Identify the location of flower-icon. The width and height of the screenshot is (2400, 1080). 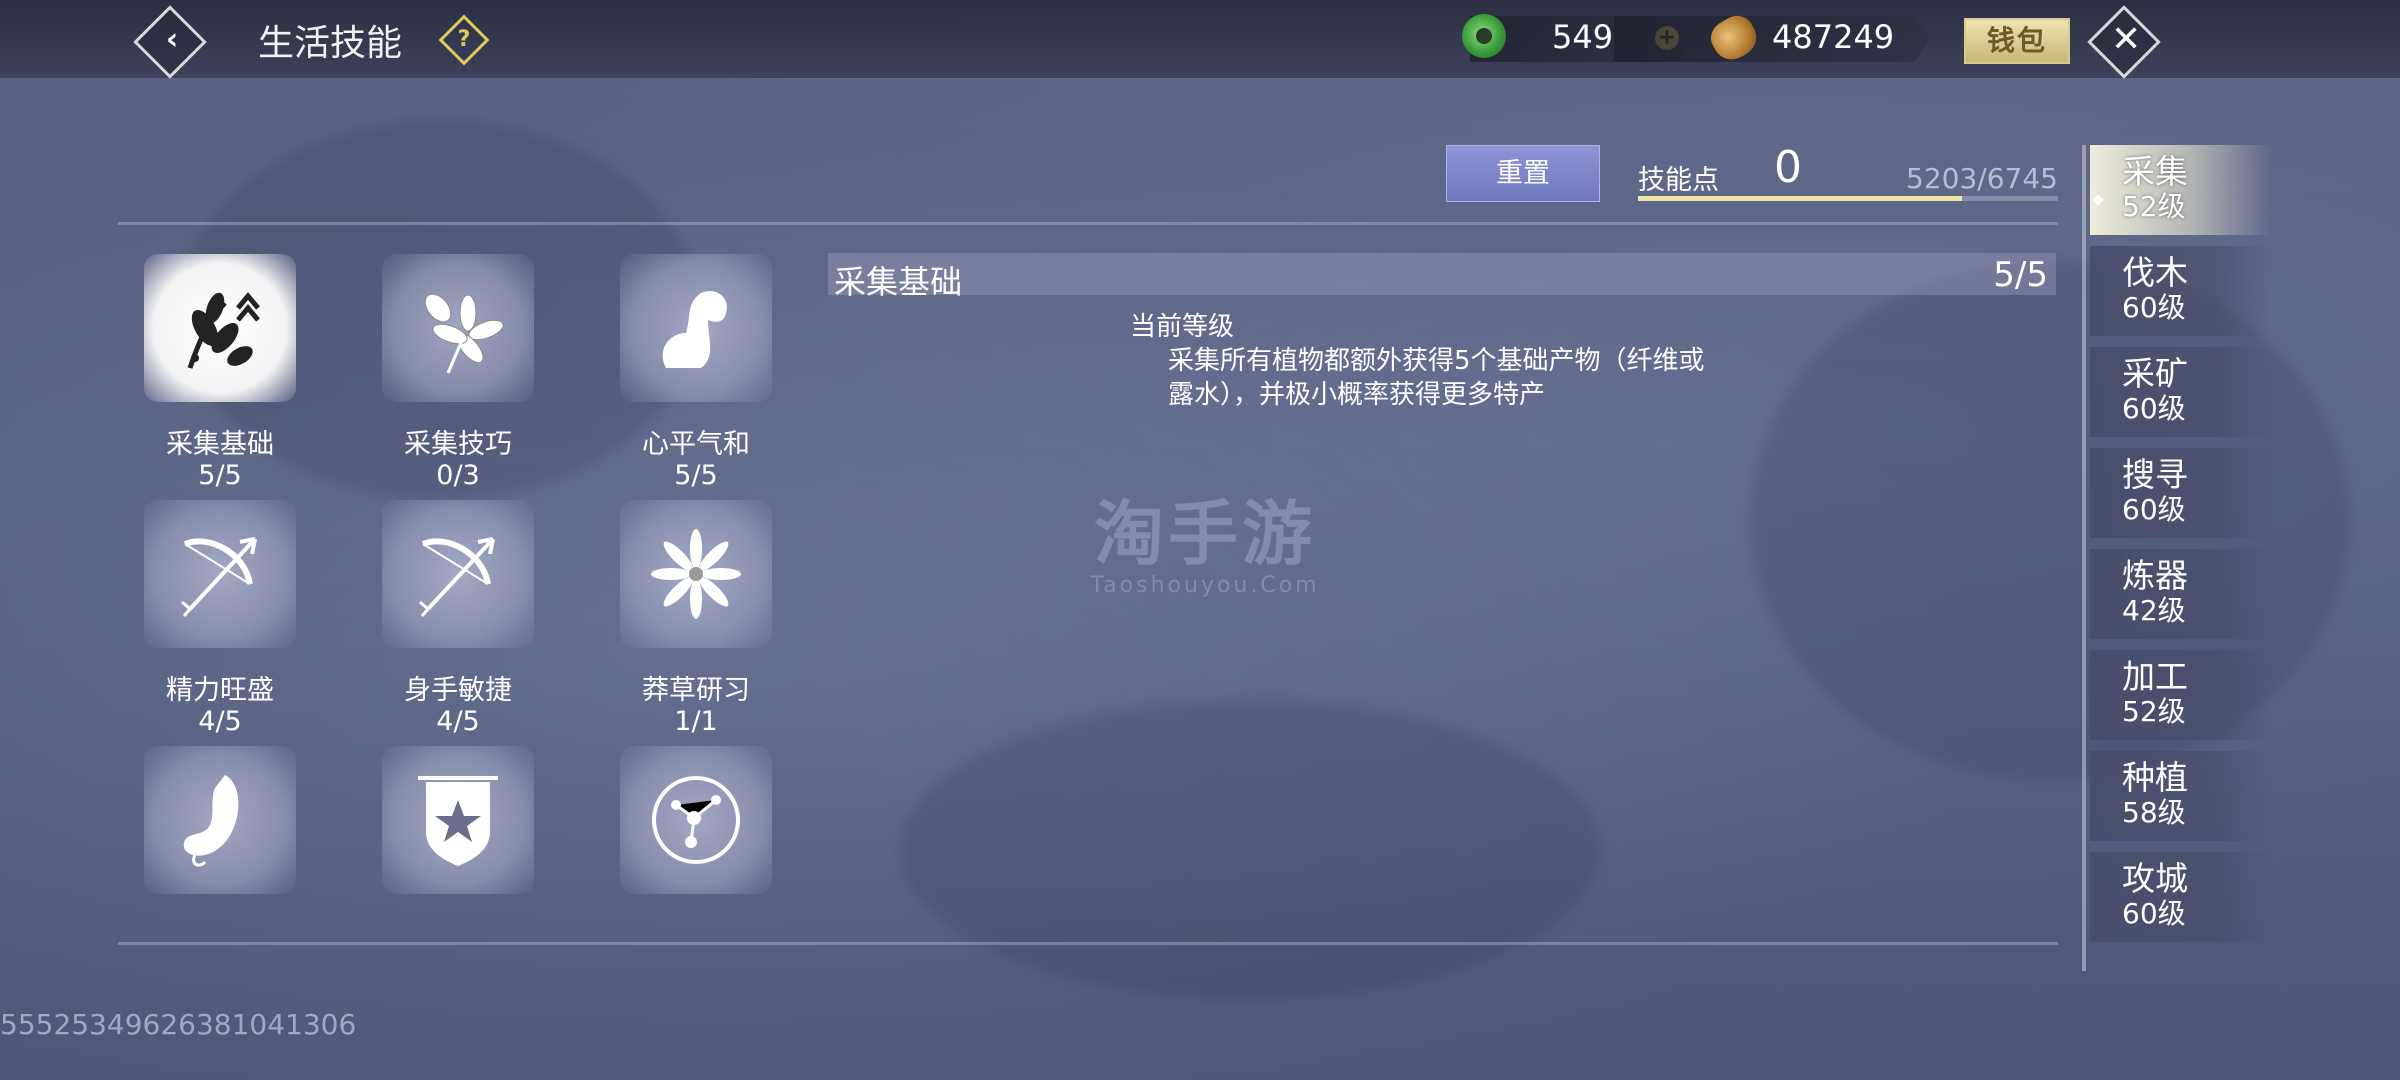
(464, 333).